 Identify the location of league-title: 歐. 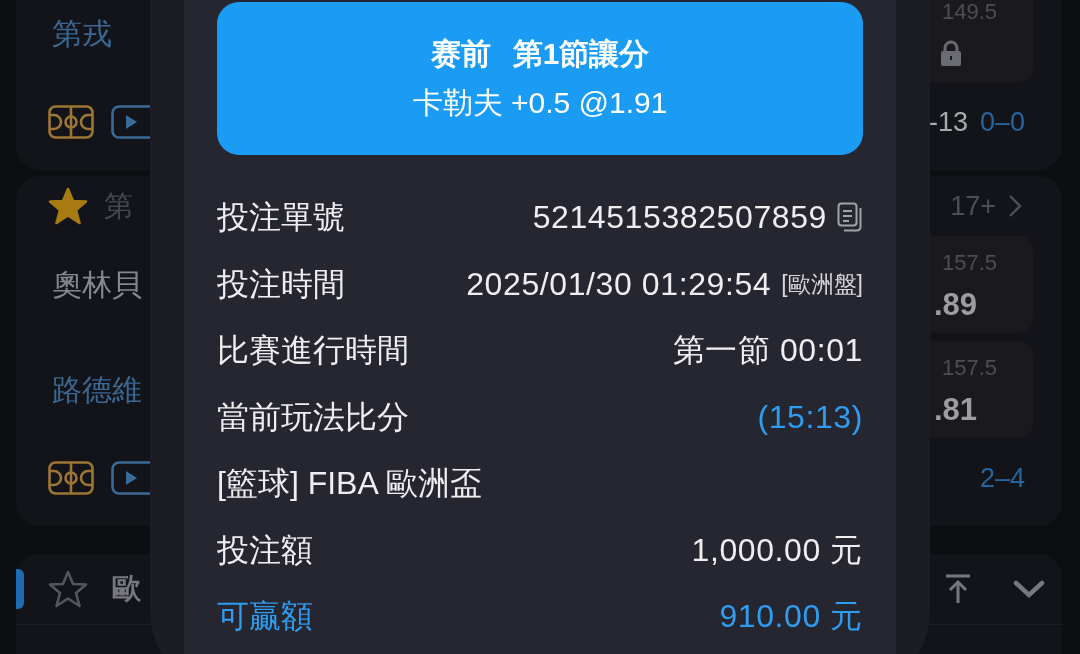
(126, 588).